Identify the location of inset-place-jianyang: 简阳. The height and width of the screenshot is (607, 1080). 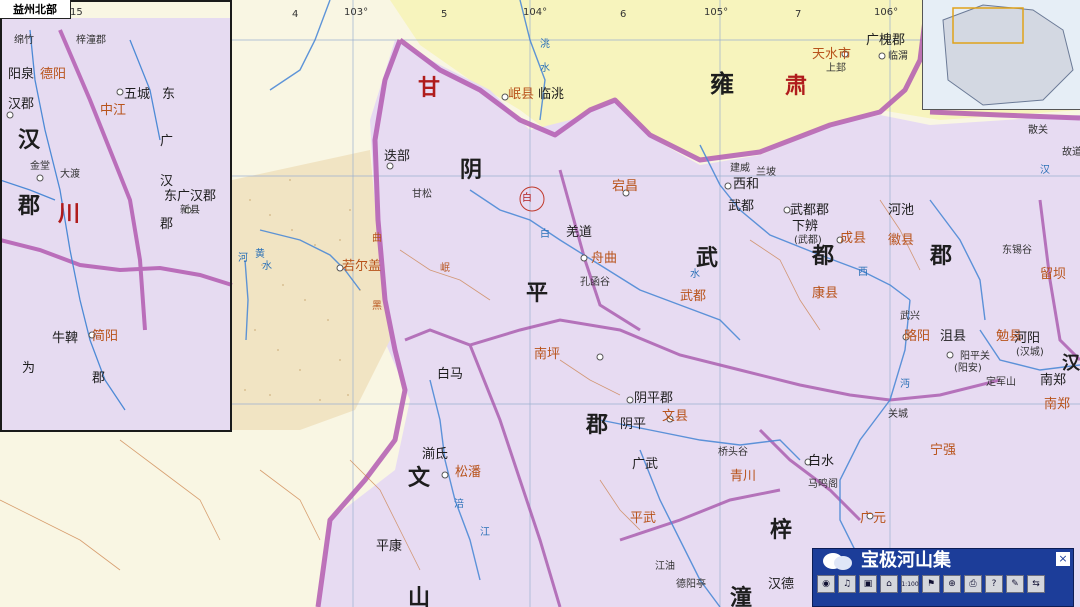
(105, 336).